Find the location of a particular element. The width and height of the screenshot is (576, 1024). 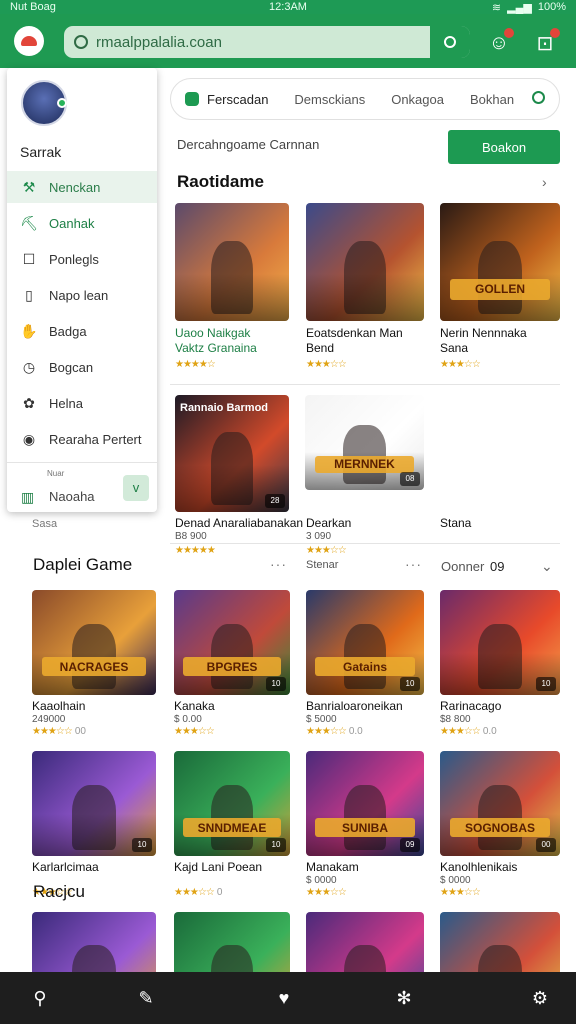

tab-bar: Ferscadan Demsckians Onkagoa Bokhan is located at coordinates (365, 99).